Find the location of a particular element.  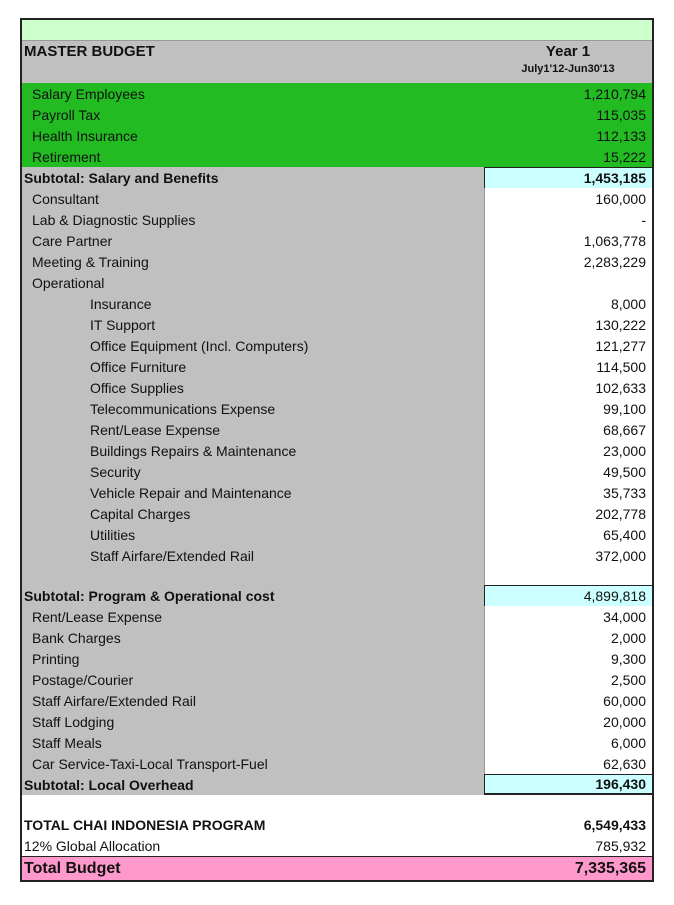

line-item-value: 9,300 is located at coordinates (568, 658).